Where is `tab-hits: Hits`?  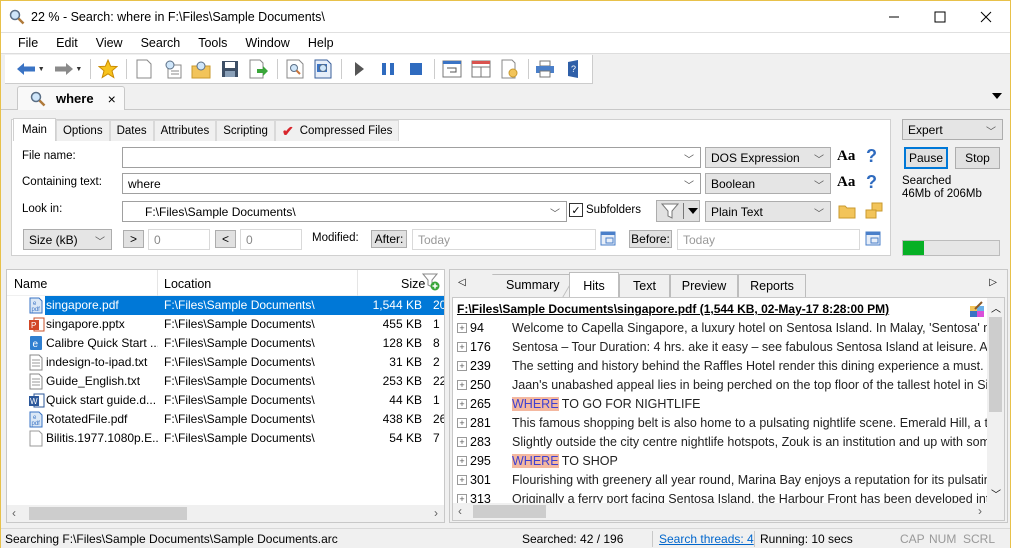 tab-hits: Hits is located at coordinates (594, 285).